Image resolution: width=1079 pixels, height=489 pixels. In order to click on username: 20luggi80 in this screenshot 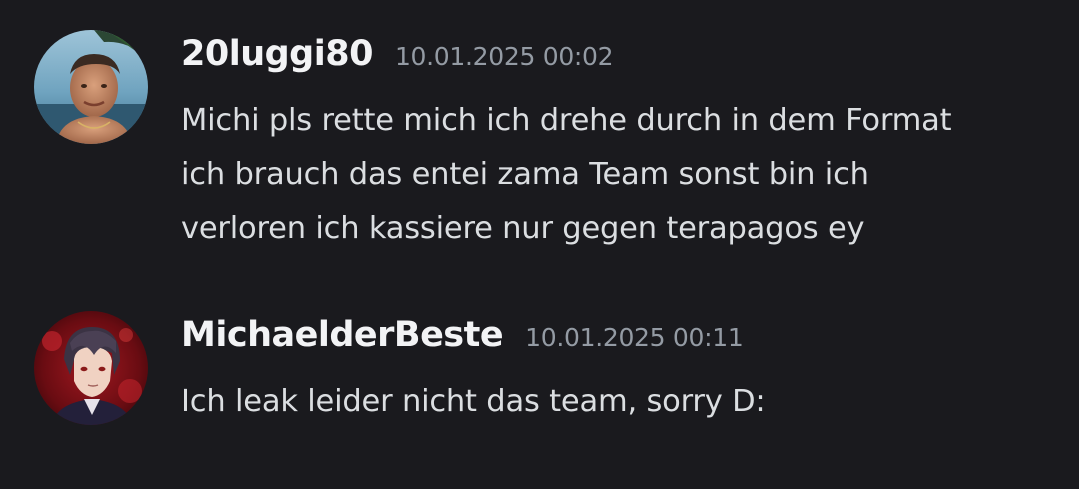, I will do `click(277, 54)`.